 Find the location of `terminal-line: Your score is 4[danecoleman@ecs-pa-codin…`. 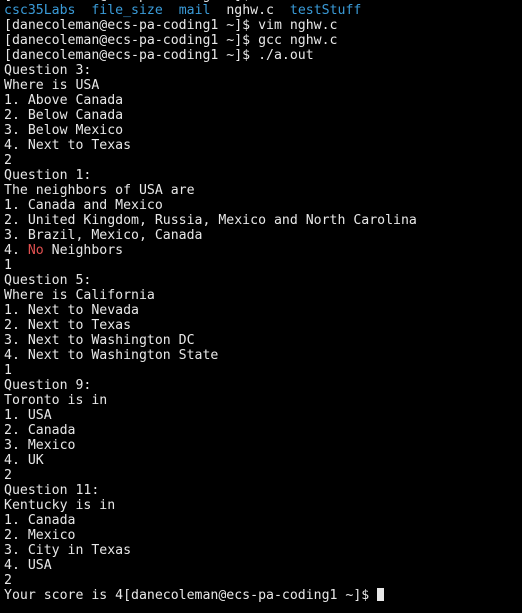

terminal-line: Your score is 4[danecoleman@ecs-pa-codin… is located at coordinates (210, 595).